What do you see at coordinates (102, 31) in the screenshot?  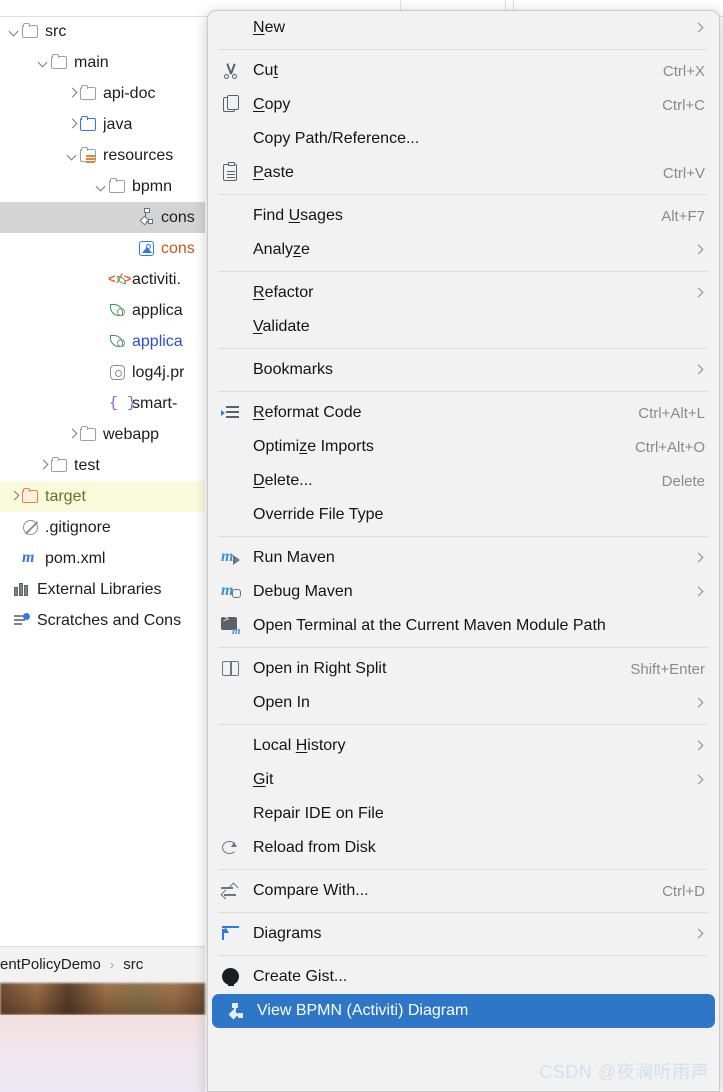 I see `tree-row: src` at bounding box center [102, 31].